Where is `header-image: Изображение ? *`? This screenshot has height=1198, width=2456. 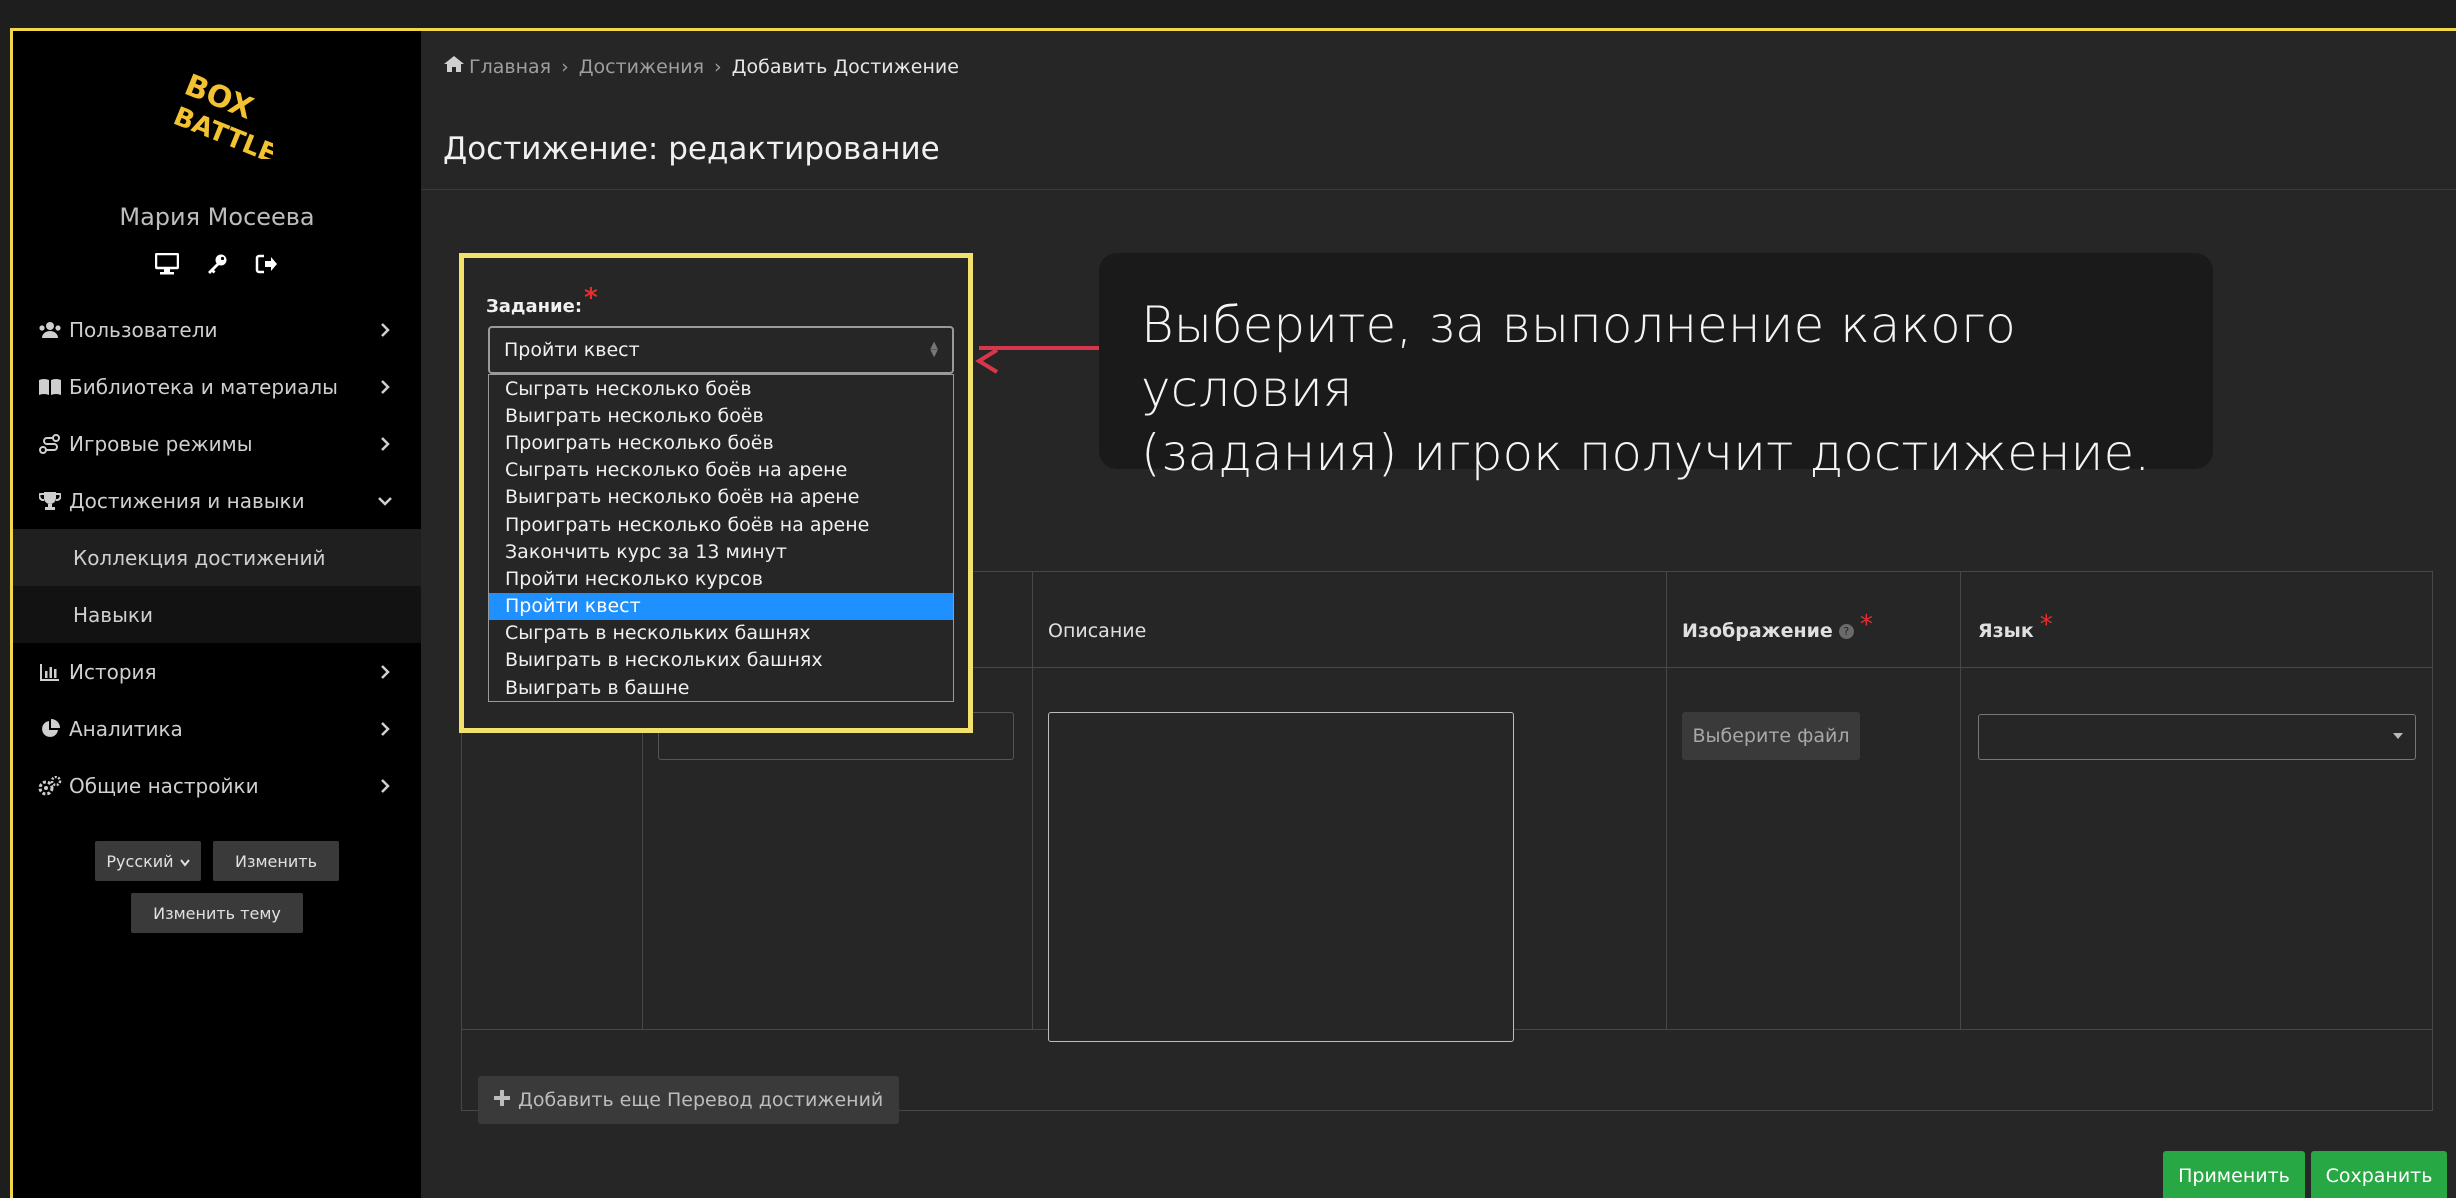 header-image: Изображение ? * is located at coordinates (1777, 626).